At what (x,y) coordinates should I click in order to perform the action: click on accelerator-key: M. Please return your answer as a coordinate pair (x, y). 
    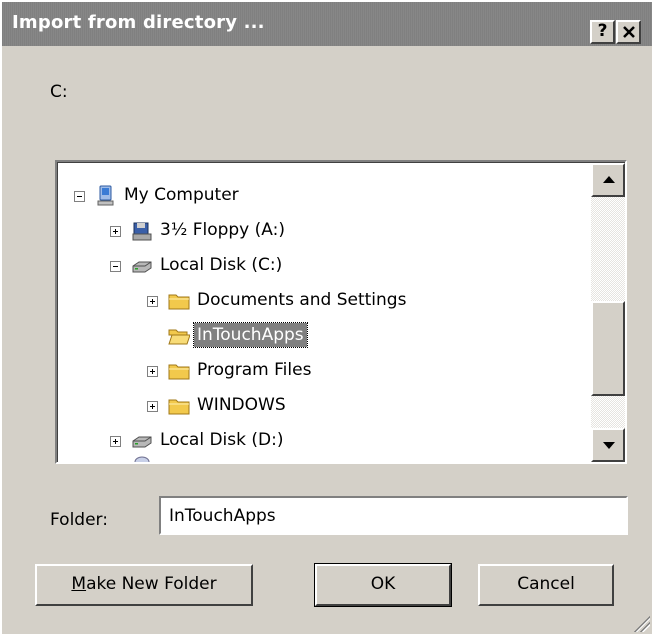
    Looking at the image, I should click on (79, 584).